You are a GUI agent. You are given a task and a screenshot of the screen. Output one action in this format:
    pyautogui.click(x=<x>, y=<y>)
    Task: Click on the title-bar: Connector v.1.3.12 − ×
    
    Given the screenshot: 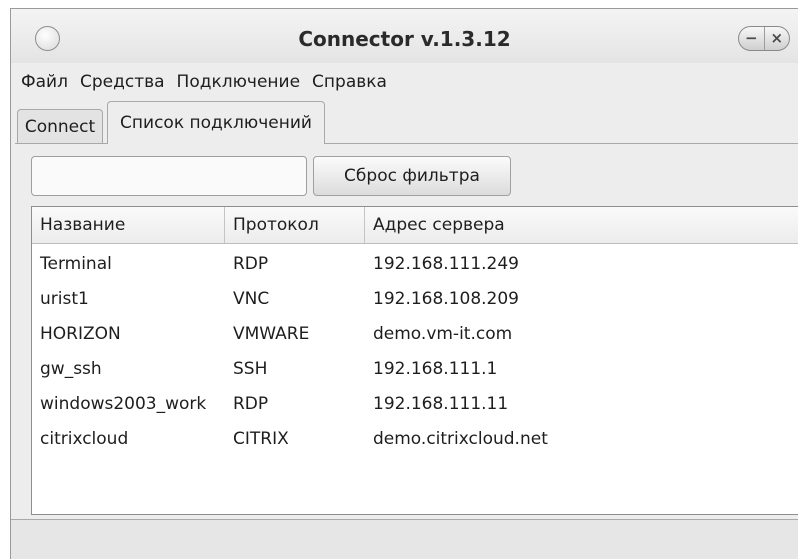 What is the action you would take?
    pyautogui.click(x=404, y=36)
    